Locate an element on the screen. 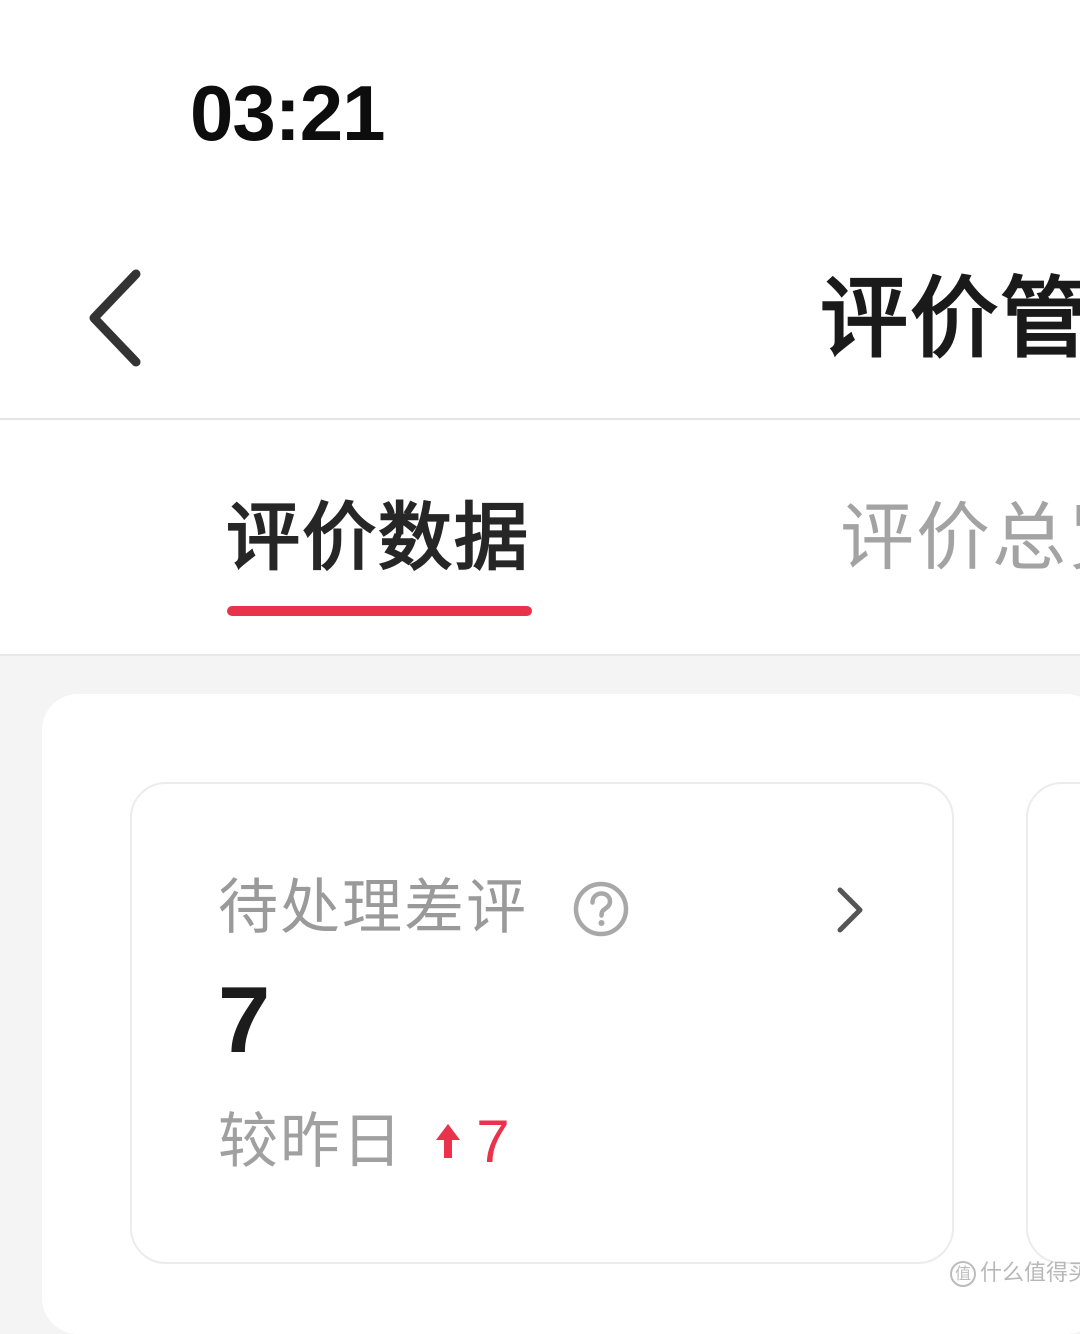 Image resolution: width=1080 pixels, height=1334 pixels. chevron-left-icon is located at coordinates (115, 318).